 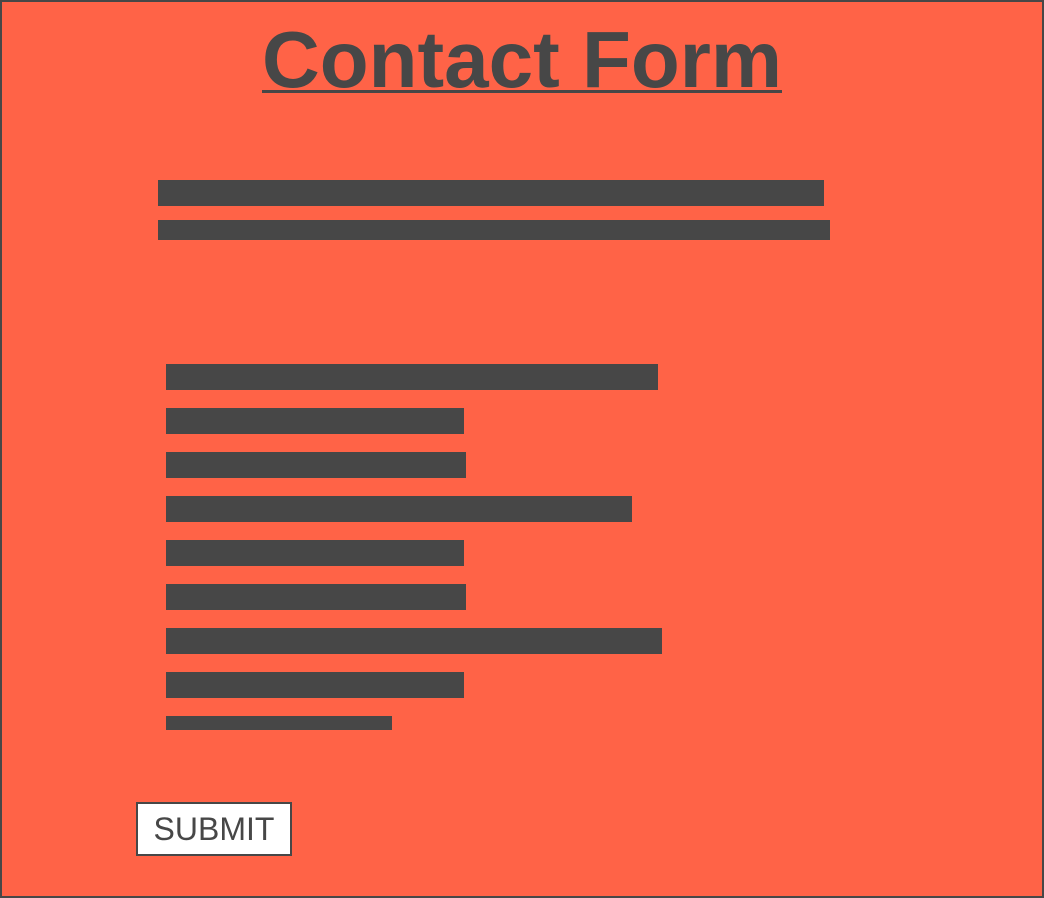 I want to click on page-title: Contact Form, so click(x=522, y=59).